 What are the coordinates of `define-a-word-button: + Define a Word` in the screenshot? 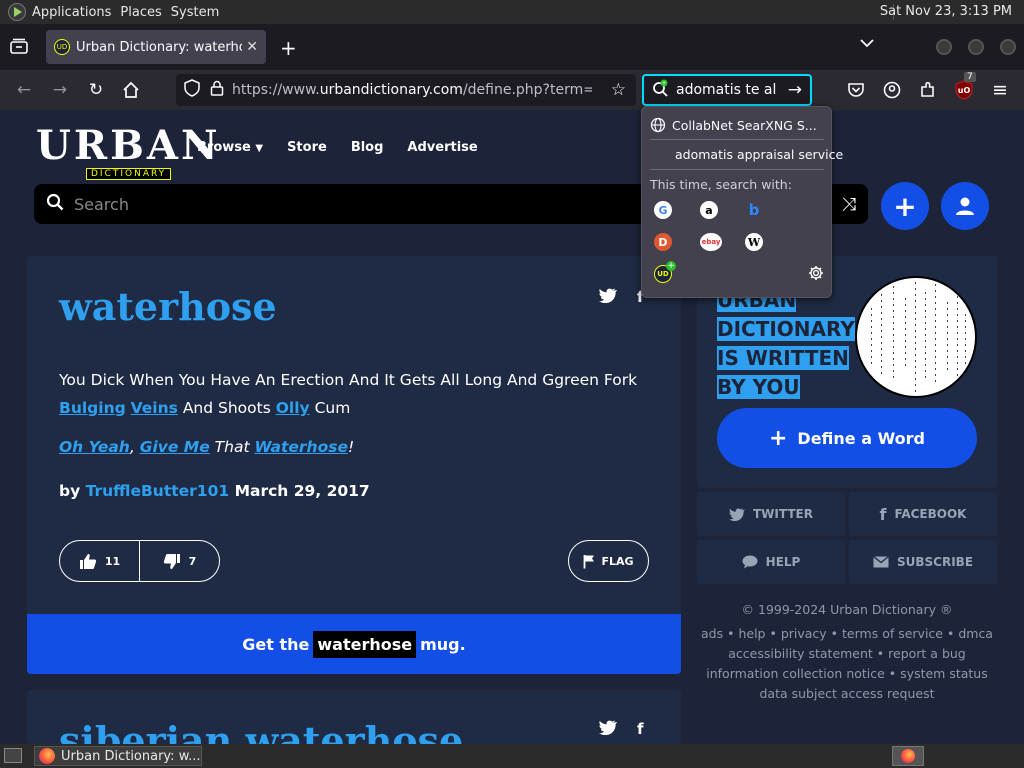 It's located at (847, 438).